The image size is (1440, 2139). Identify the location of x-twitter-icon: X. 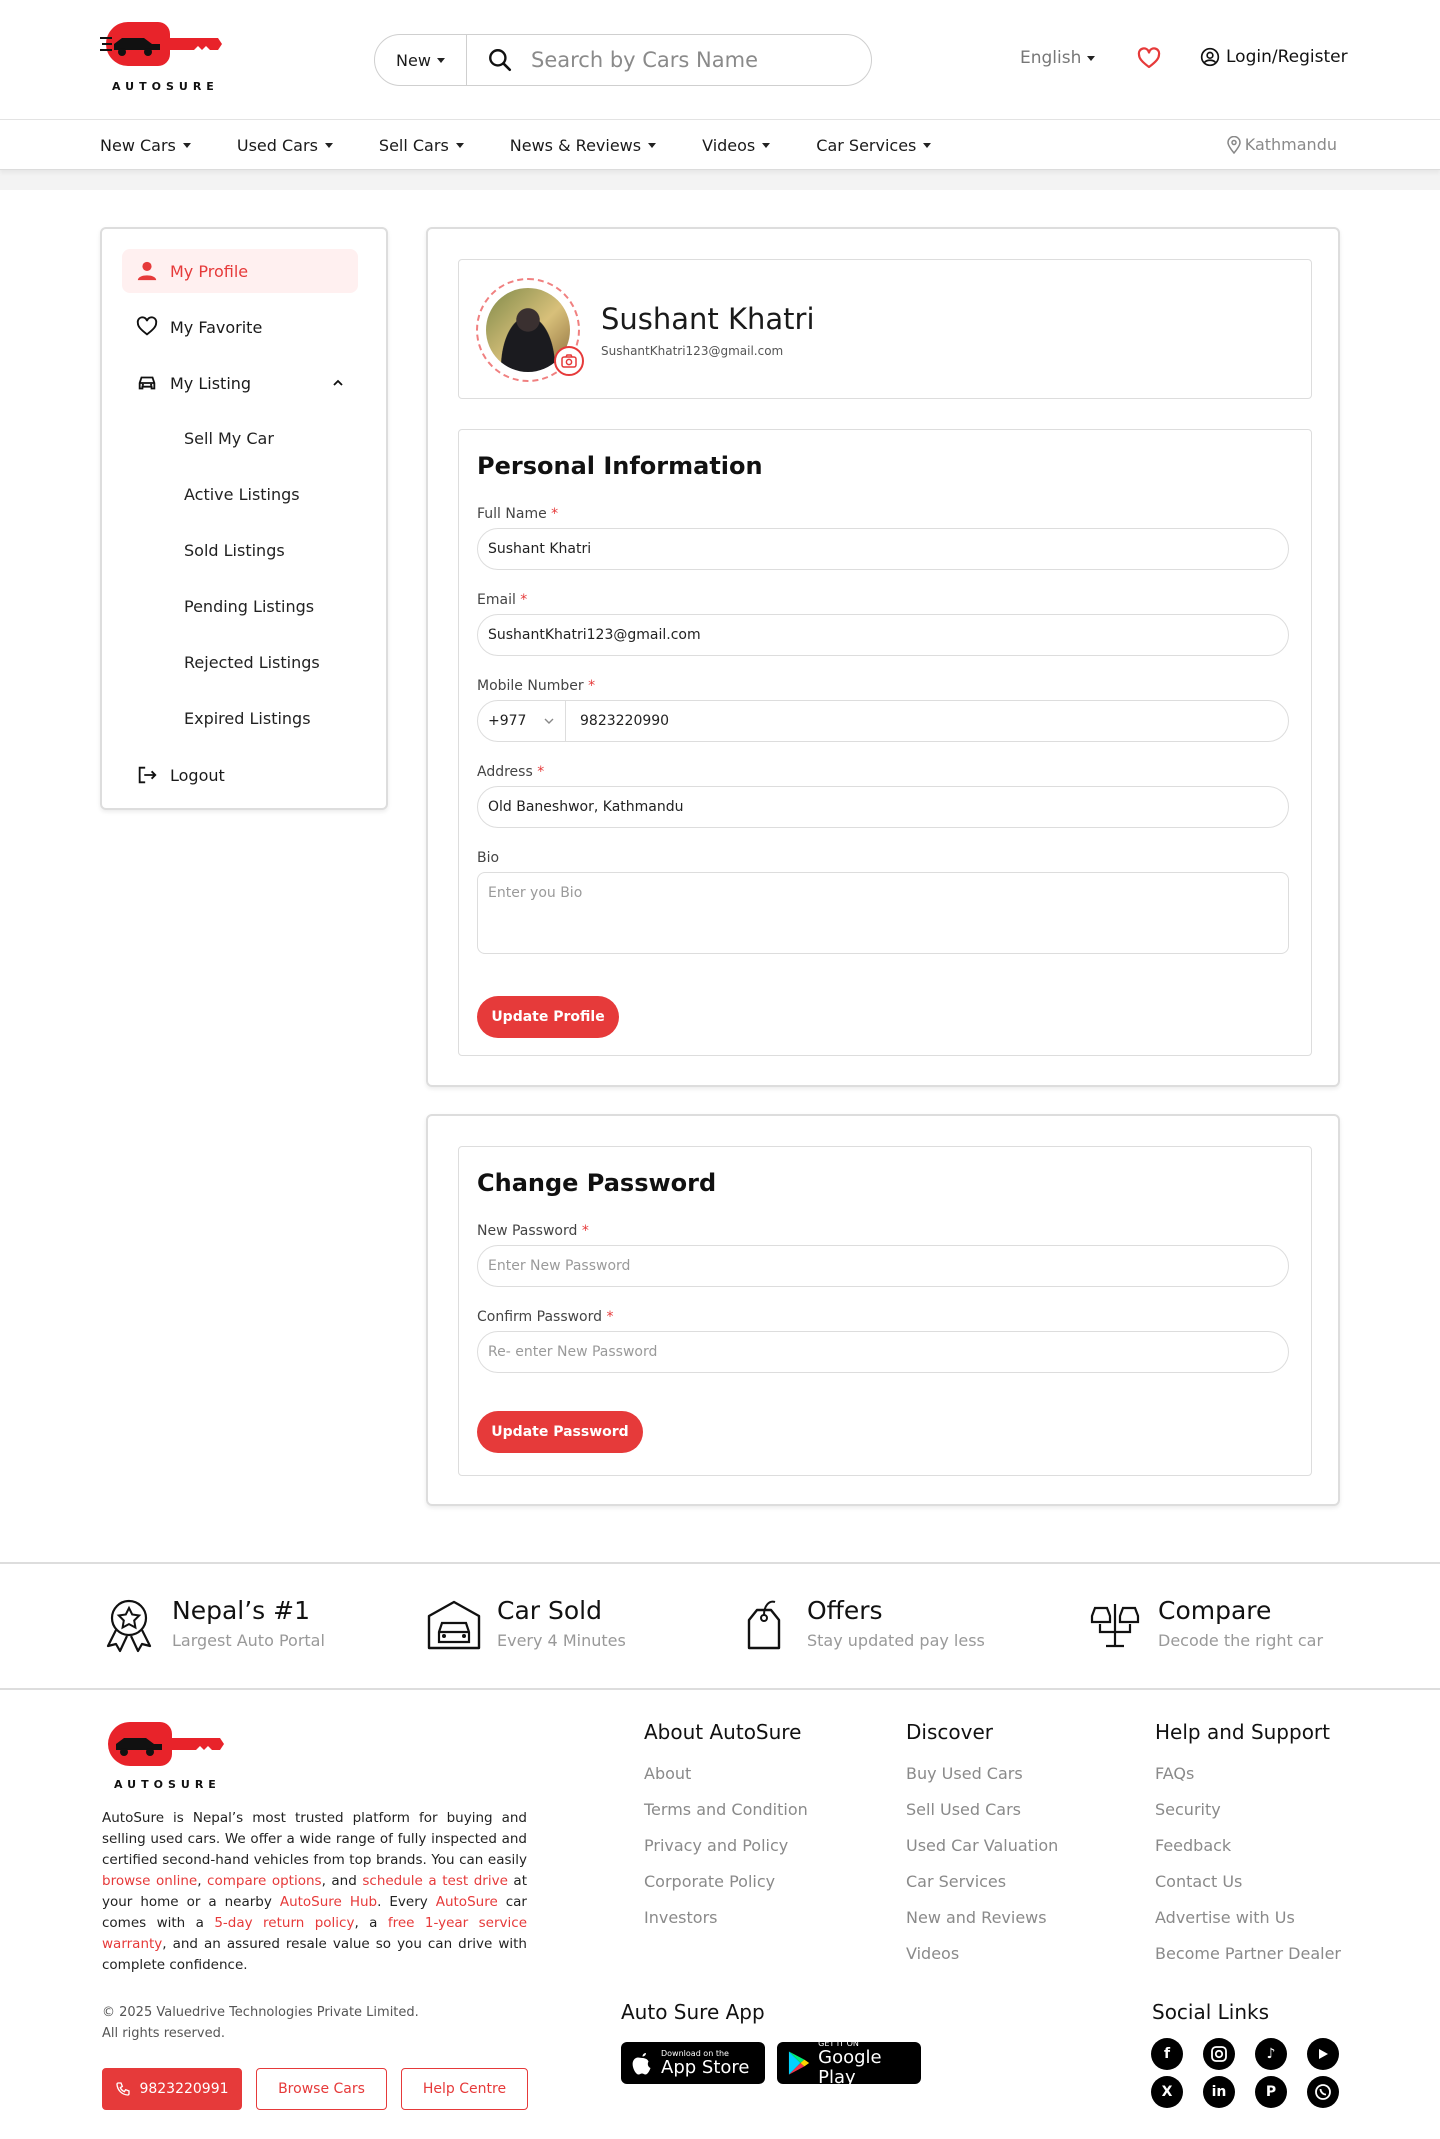
(1167, 2092).